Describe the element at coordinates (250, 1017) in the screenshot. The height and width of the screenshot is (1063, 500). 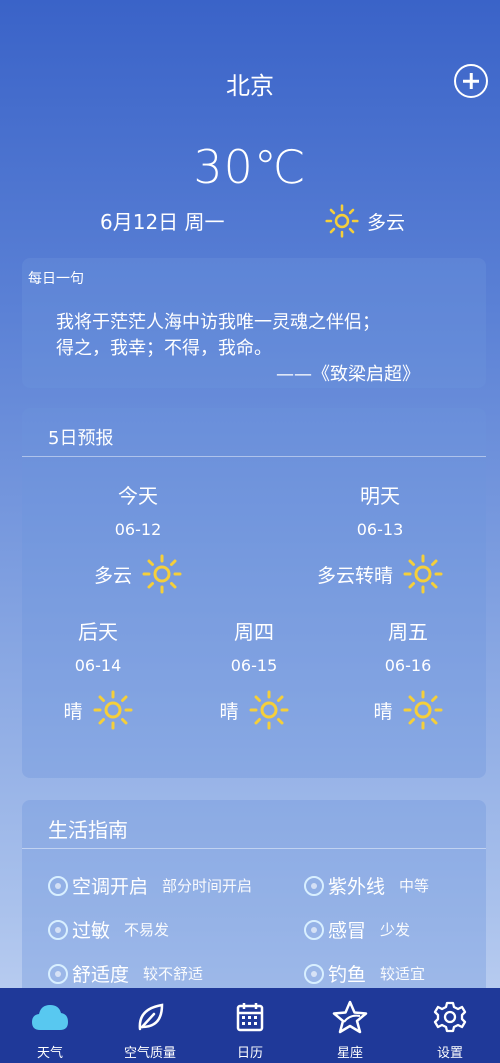
I see `calendar-icon` at that location.